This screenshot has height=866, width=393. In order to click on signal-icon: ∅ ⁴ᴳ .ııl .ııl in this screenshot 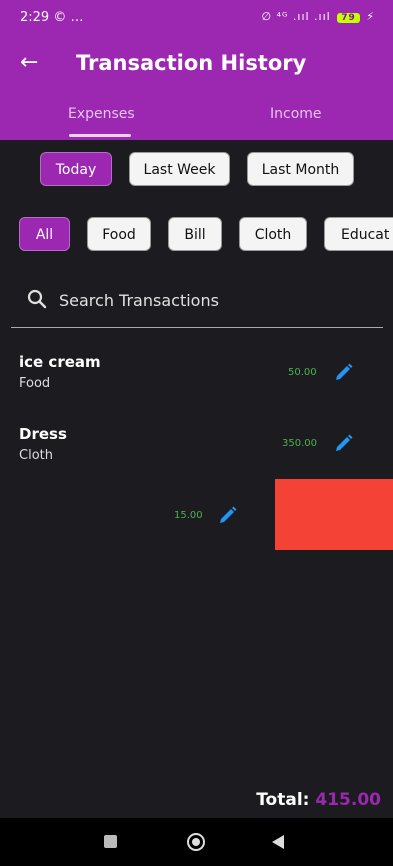, I will do `click(296, 16)`.